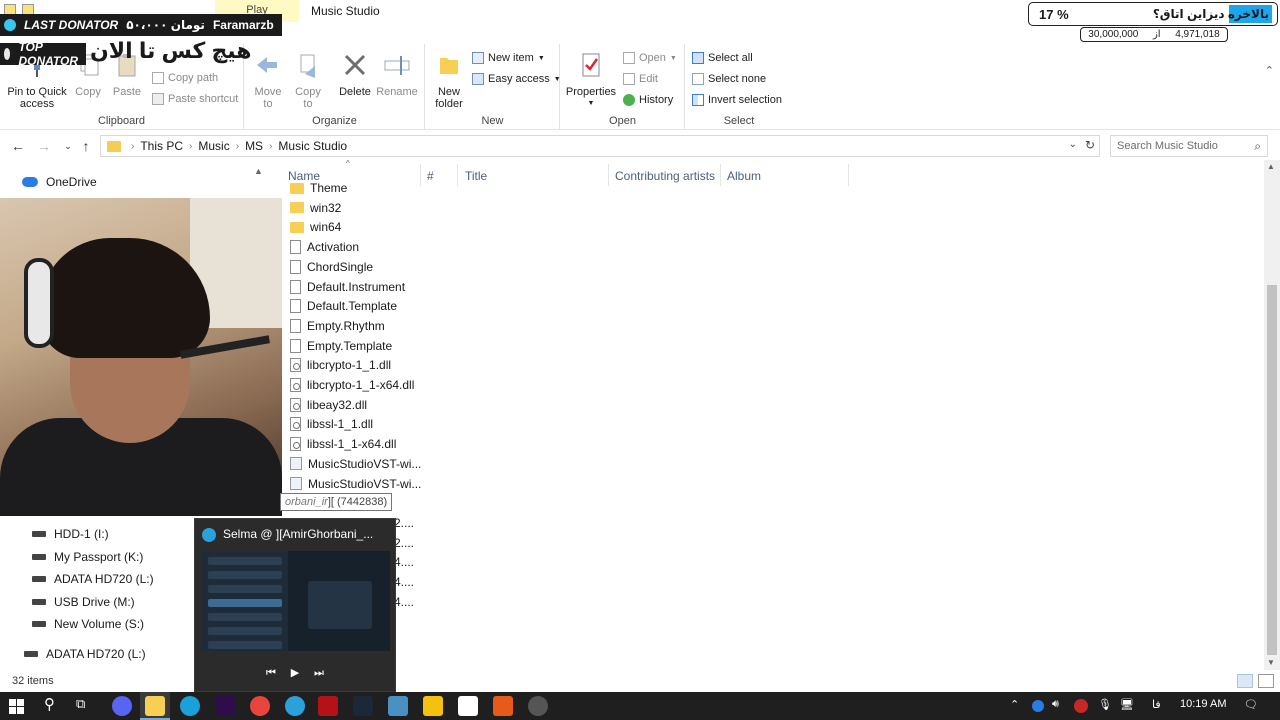 The image size is (1280, 720). Describe the element at coordinates (1090, 145) in the screenshot. I see `refresh-icon: ↻` at that location.